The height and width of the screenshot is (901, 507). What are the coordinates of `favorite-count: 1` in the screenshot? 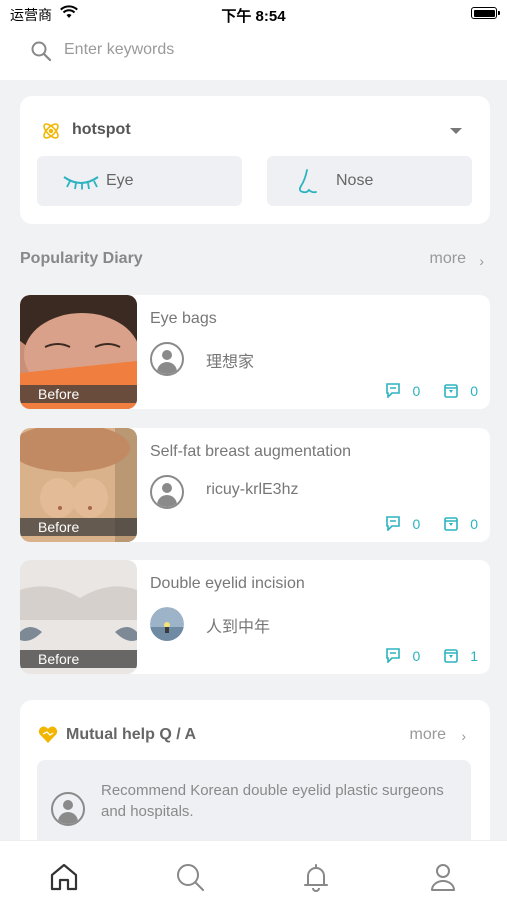 It's located at (461, 656).